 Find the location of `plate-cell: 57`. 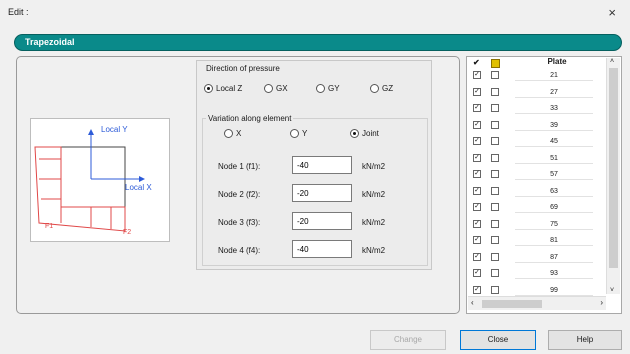

plate-cell: 57 is located at coordinates (554, 175).